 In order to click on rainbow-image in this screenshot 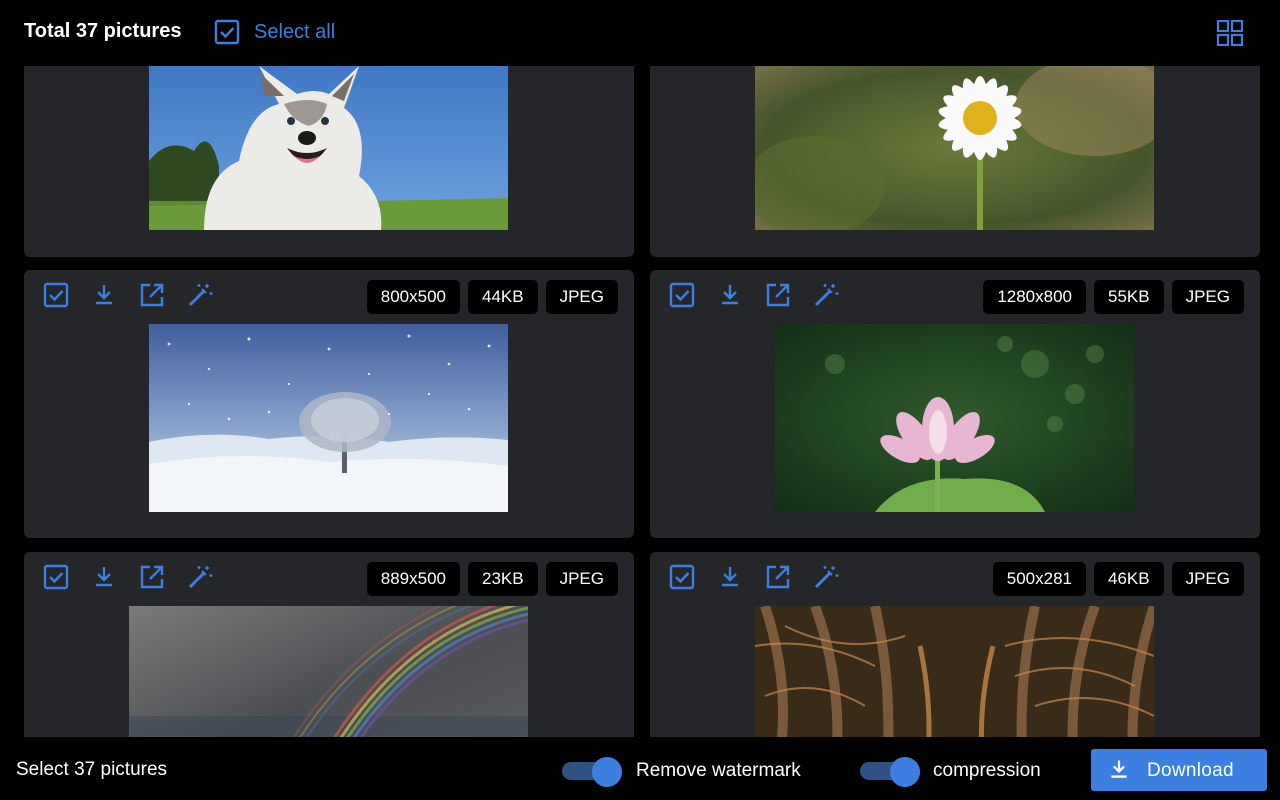, I will do `click(328, 671)`.